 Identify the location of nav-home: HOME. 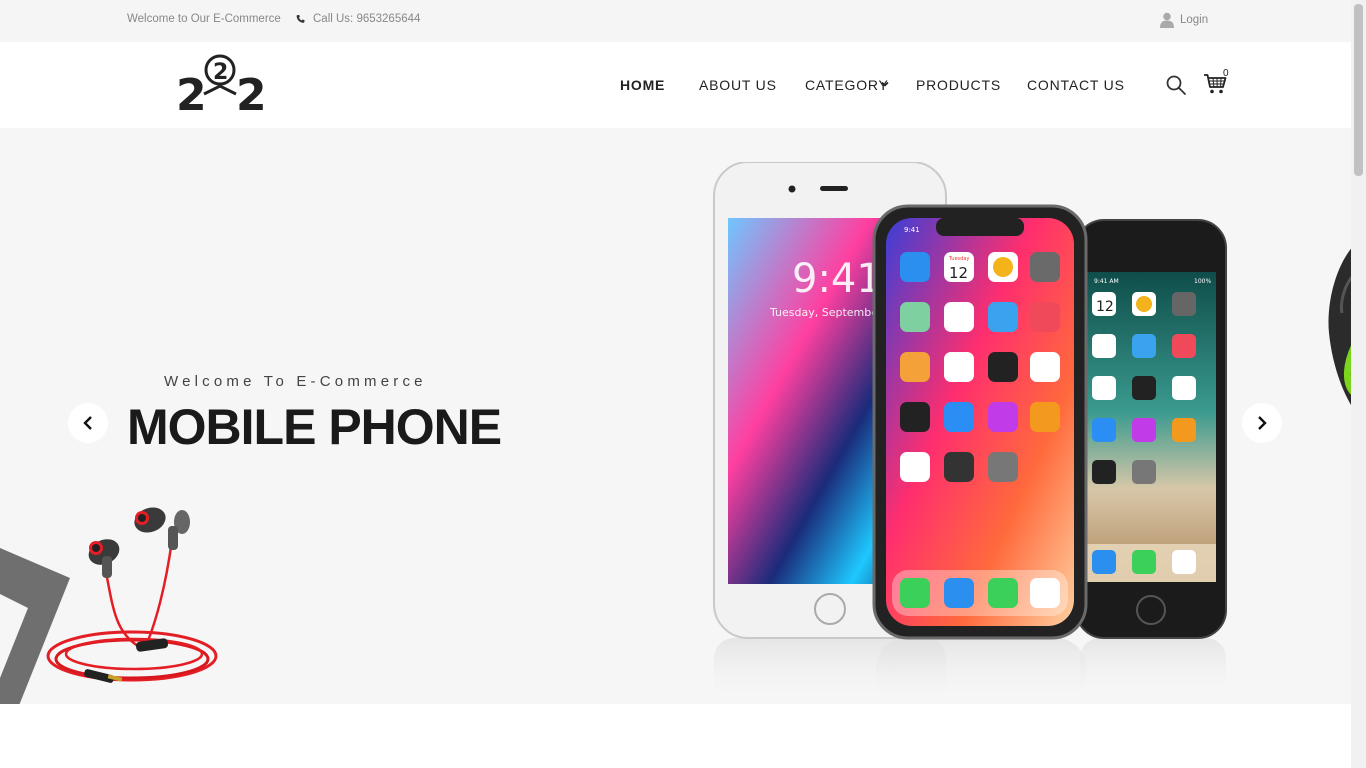
(642, 85).